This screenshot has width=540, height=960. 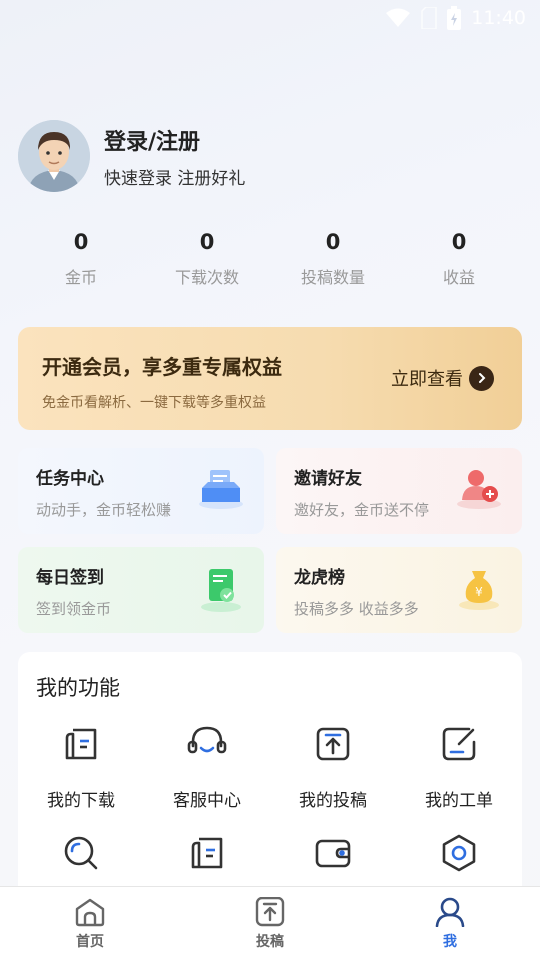 I want to click on tab-label: 首页, so click(x=90, y=942).